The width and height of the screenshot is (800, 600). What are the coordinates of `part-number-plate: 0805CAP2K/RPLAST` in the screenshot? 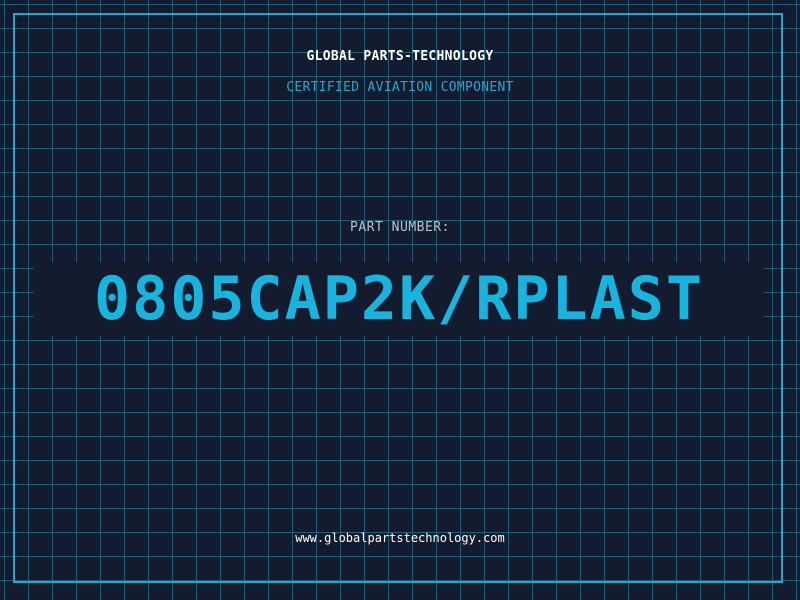 It's located at (399, 299).